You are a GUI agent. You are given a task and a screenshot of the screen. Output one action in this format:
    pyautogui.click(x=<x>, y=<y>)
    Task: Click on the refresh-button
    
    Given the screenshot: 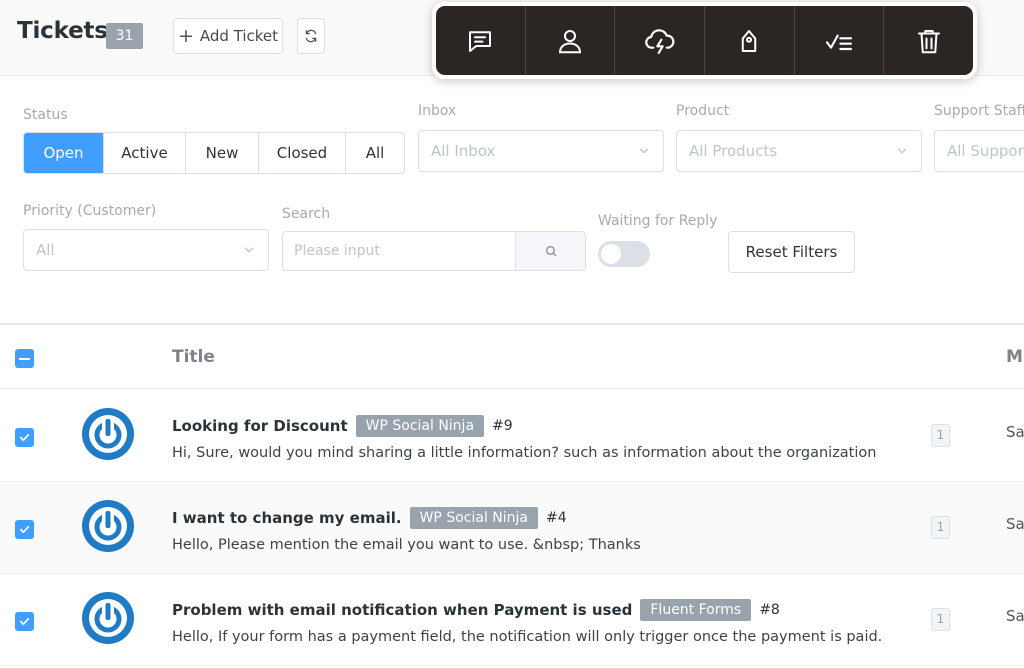 What is the action you would take?
    pyautogui.click(x=311, y=36)
    